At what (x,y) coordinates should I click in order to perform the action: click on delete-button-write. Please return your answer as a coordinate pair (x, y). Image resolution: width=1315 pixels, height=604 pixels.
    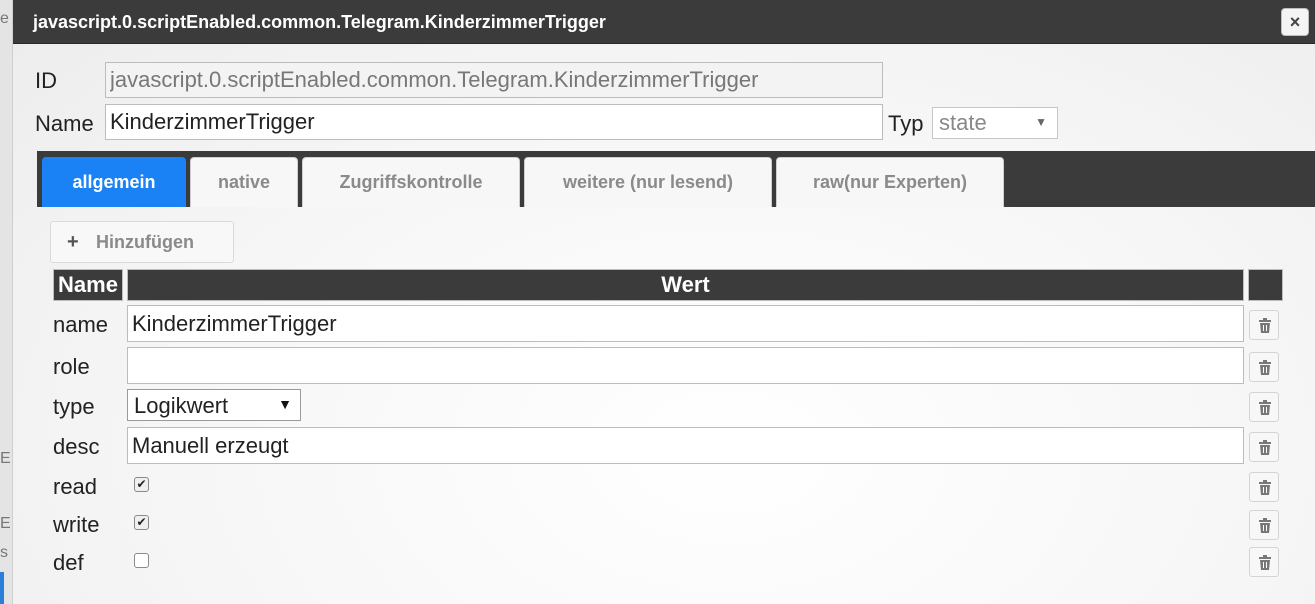
    Looking at the image, I should click on (1264, 525).